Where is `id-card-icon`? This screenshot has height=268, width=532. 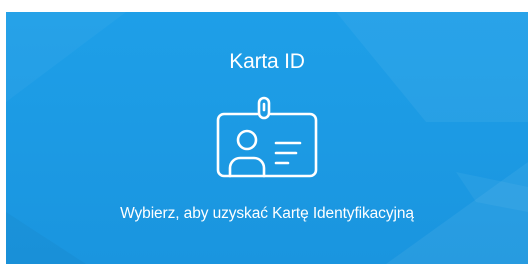 id-card-icon is located at coordinates (267, 139).